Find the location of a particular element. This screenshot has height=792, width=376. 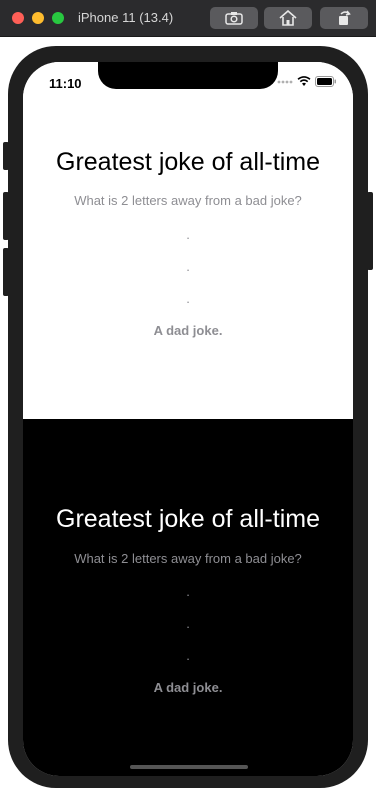

notch is located at coordinates (188, 75).